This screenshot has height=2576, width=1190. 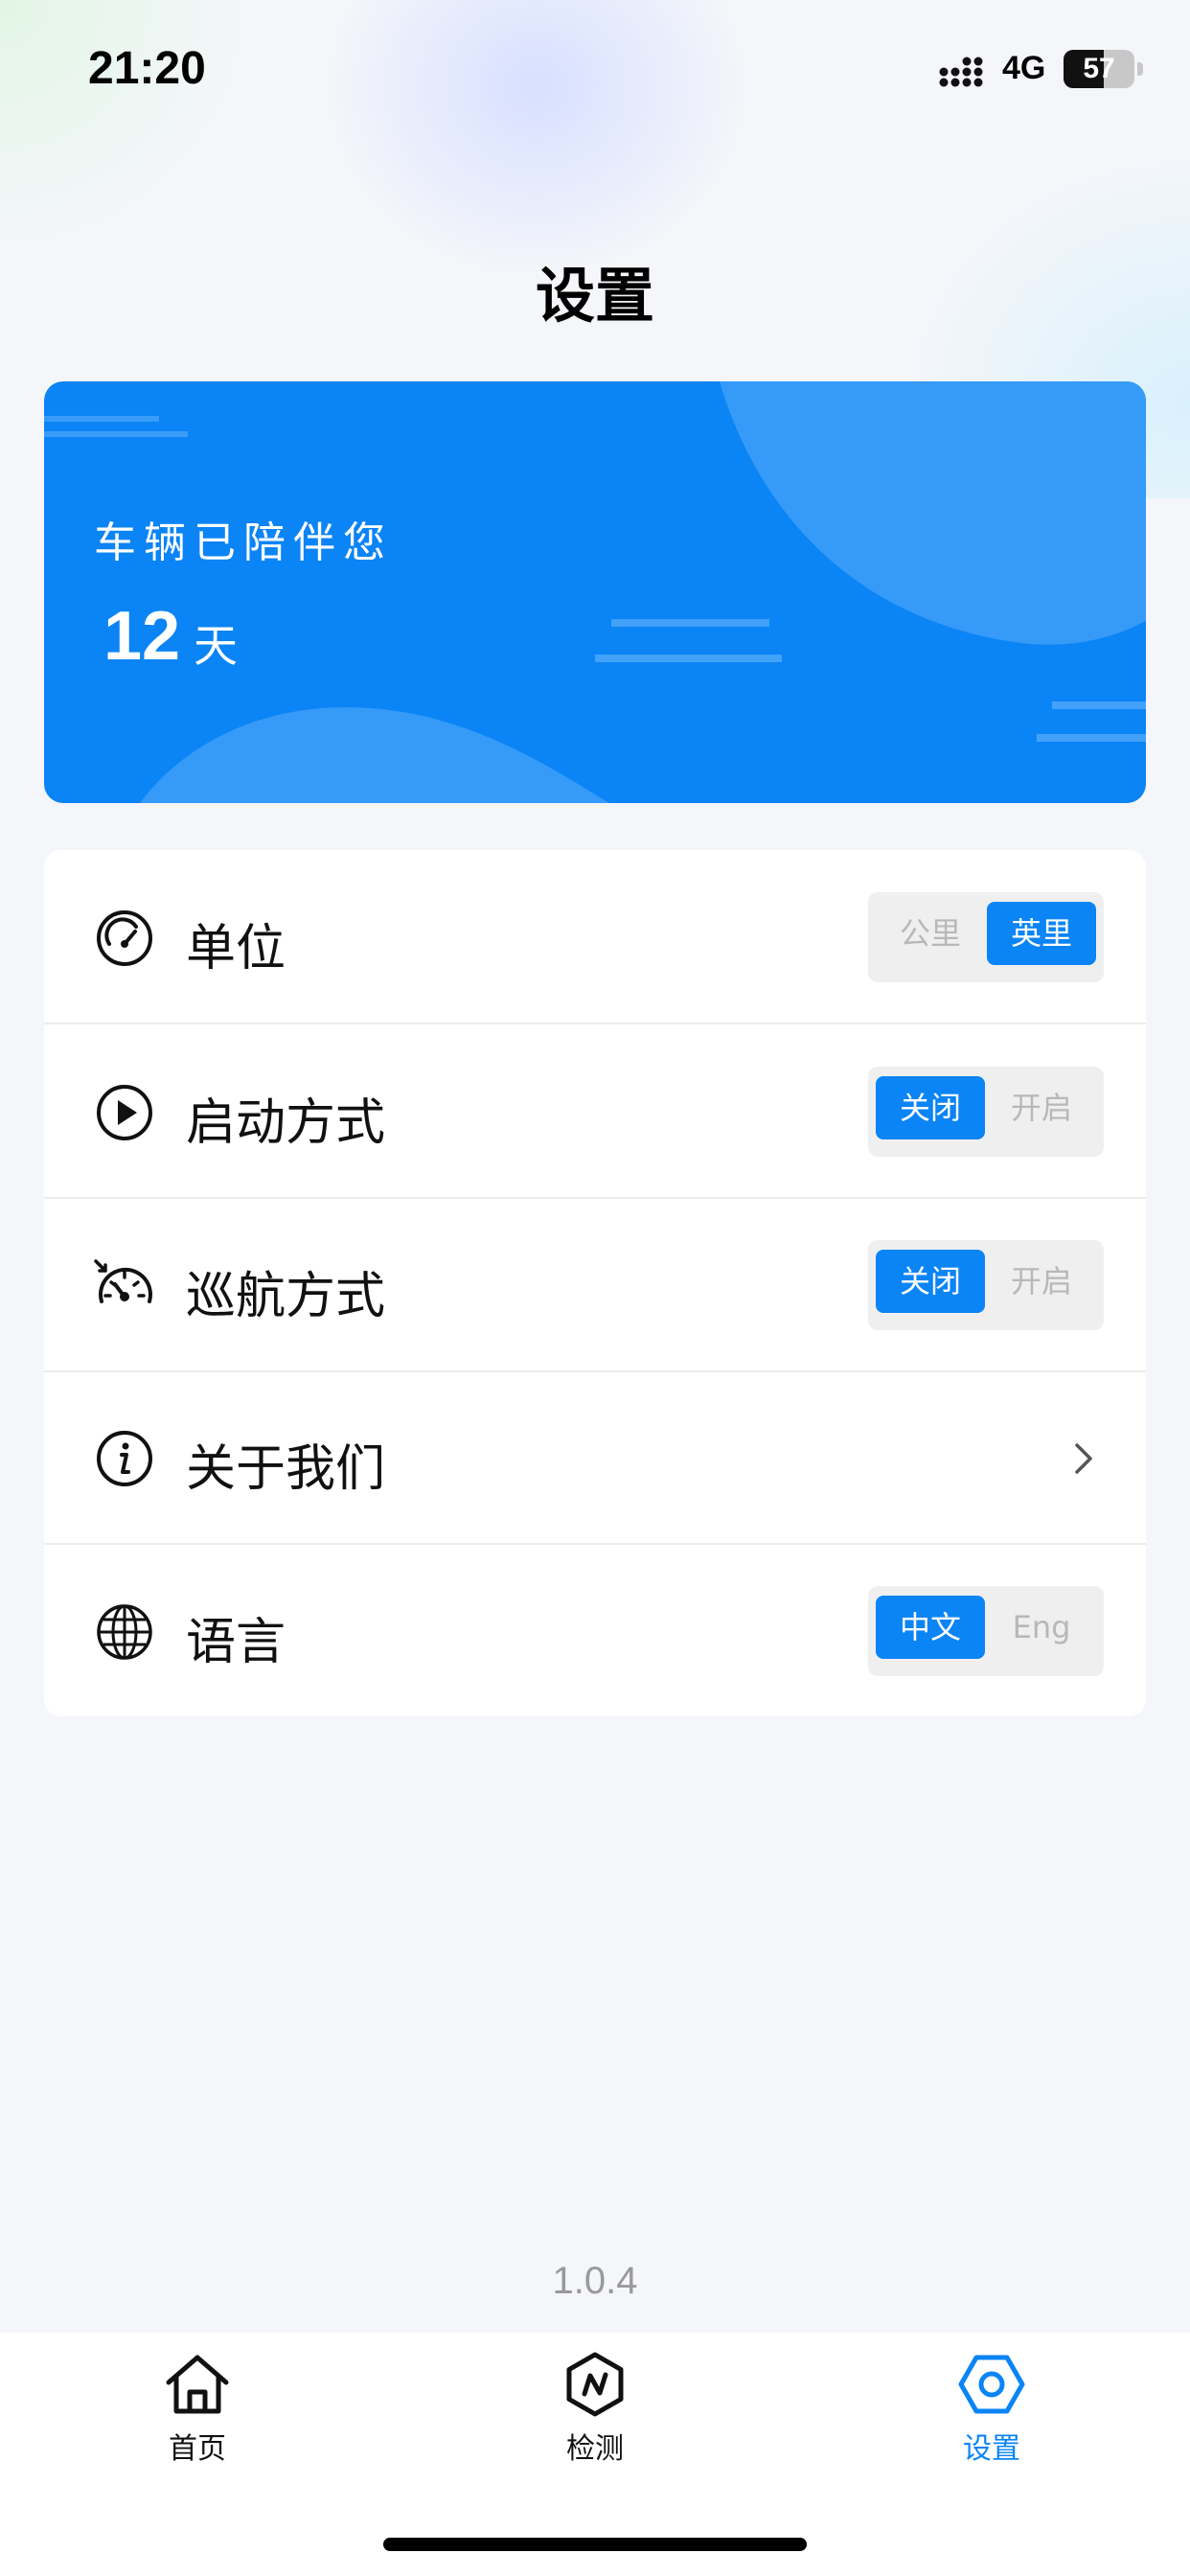 I want to click on page-title: 设置, so click(x=594, y=296).